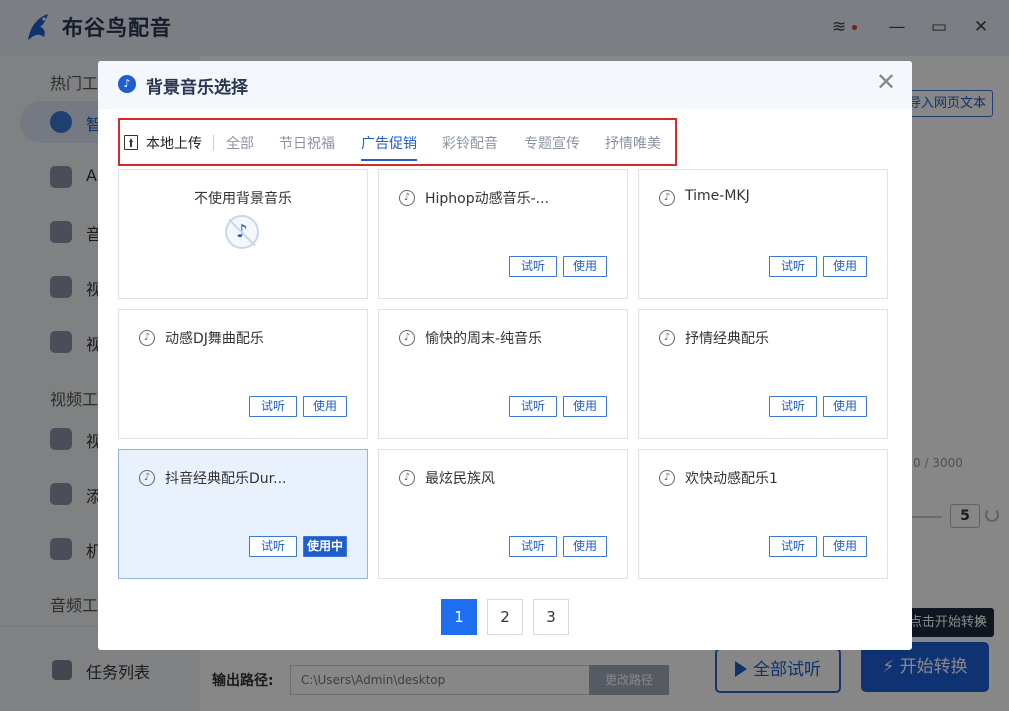  What do you see at coordinates (503, 234) in the screenshot?
I see `music-card: ♪ Hiphop动感音乐-... 试听 使用` at bounding box center [503, 234].